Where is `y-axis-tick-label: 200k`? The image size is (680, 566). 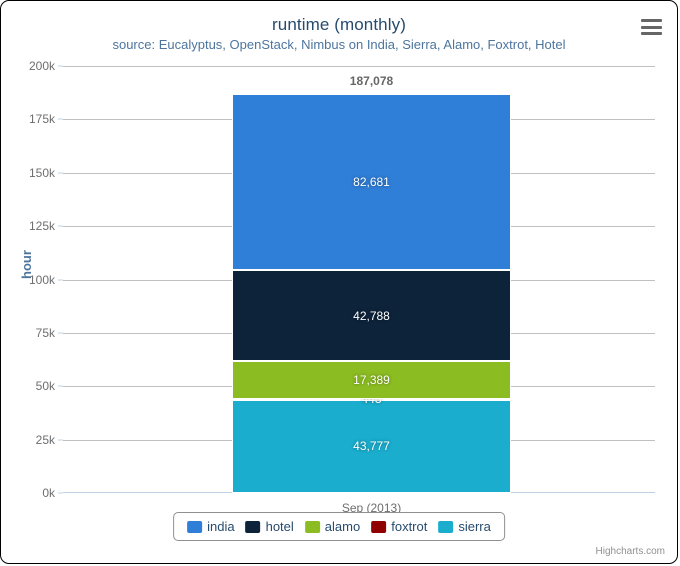 y-axis-tick-label: 200k is located at coordinates (41, 66).